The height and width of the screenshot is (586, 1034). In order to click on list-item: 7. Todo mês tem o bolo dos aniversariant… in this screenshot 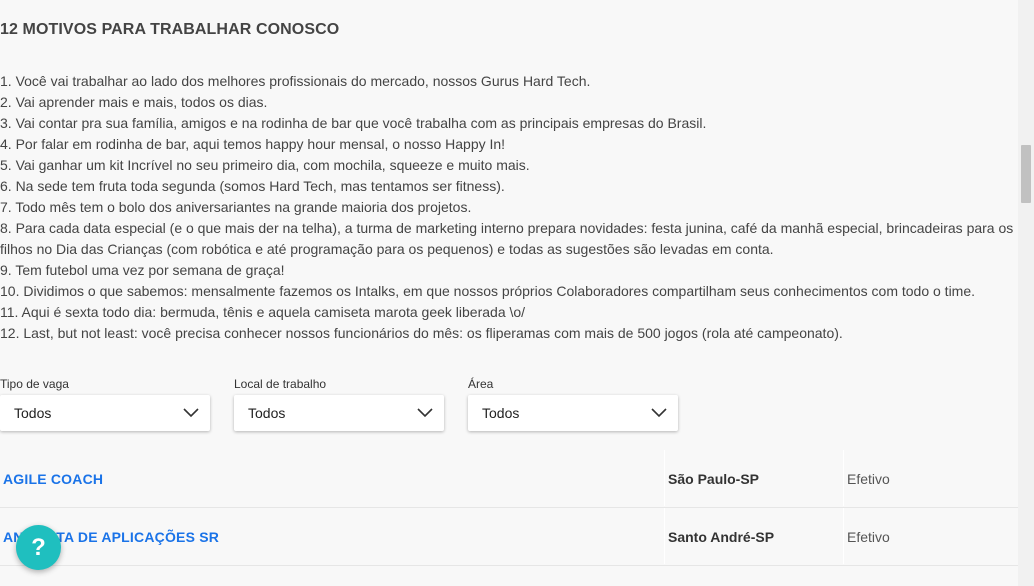, I will do `click(236, 207)`.